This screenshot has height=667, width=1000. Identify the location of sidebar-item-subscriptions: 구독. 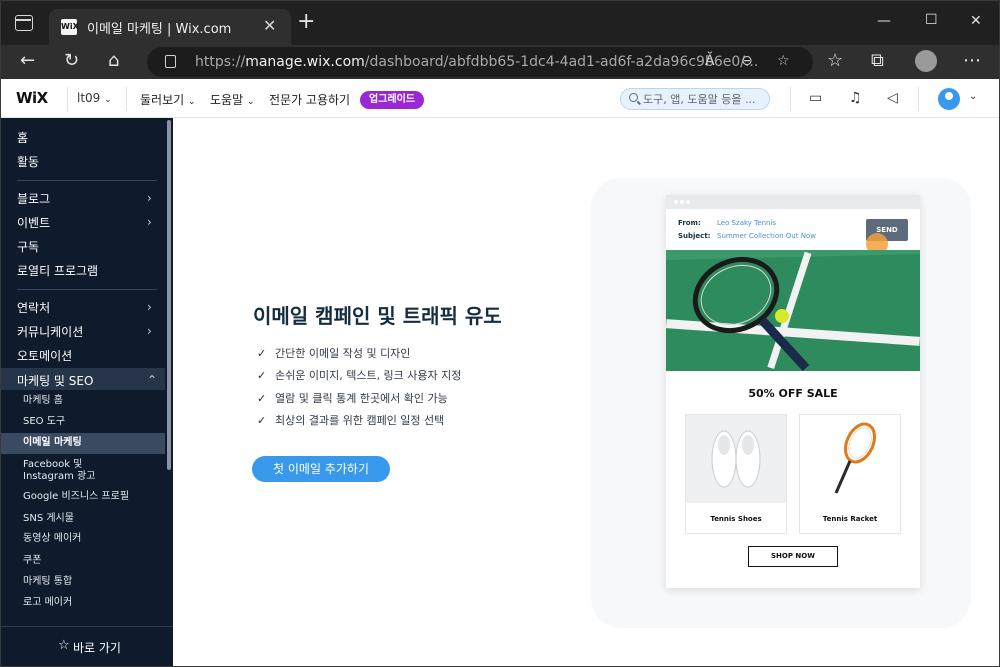
(28, 246).